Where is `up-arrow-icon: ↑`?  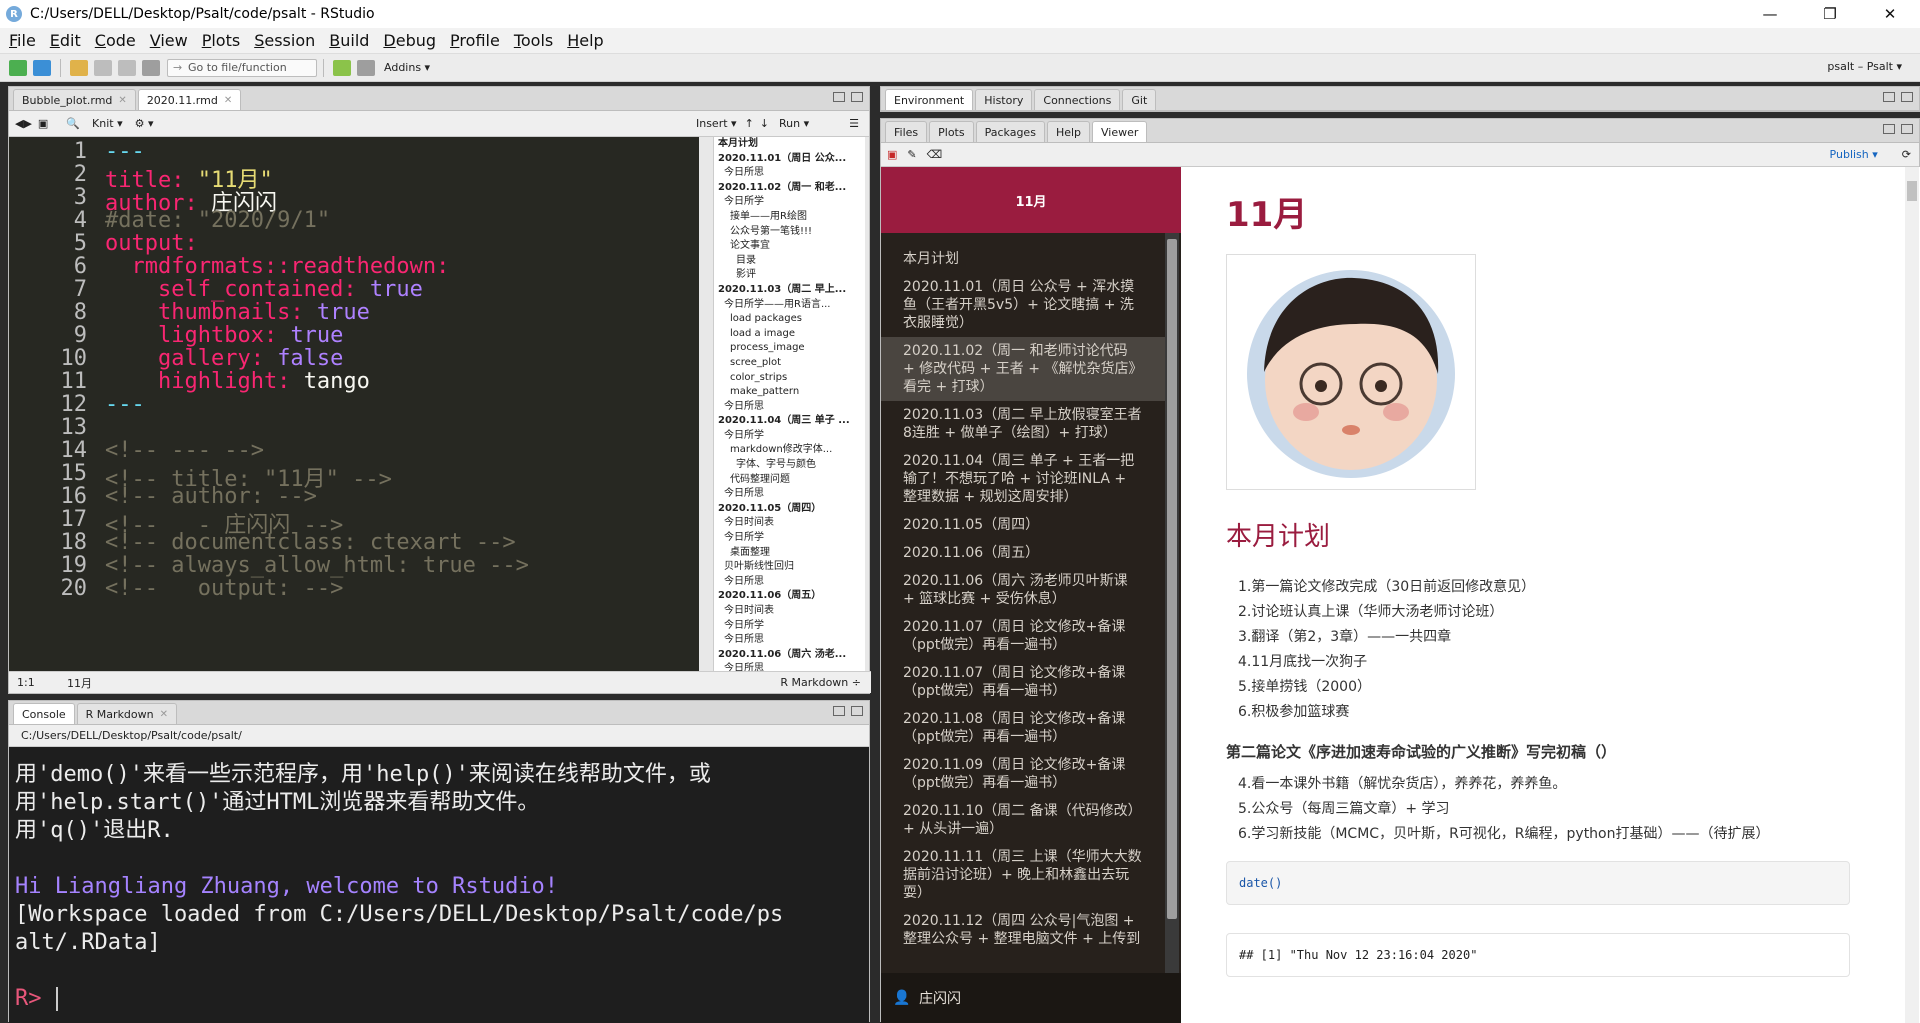
up-arrow-icon: ↑ is located at coordinates (749, 123).